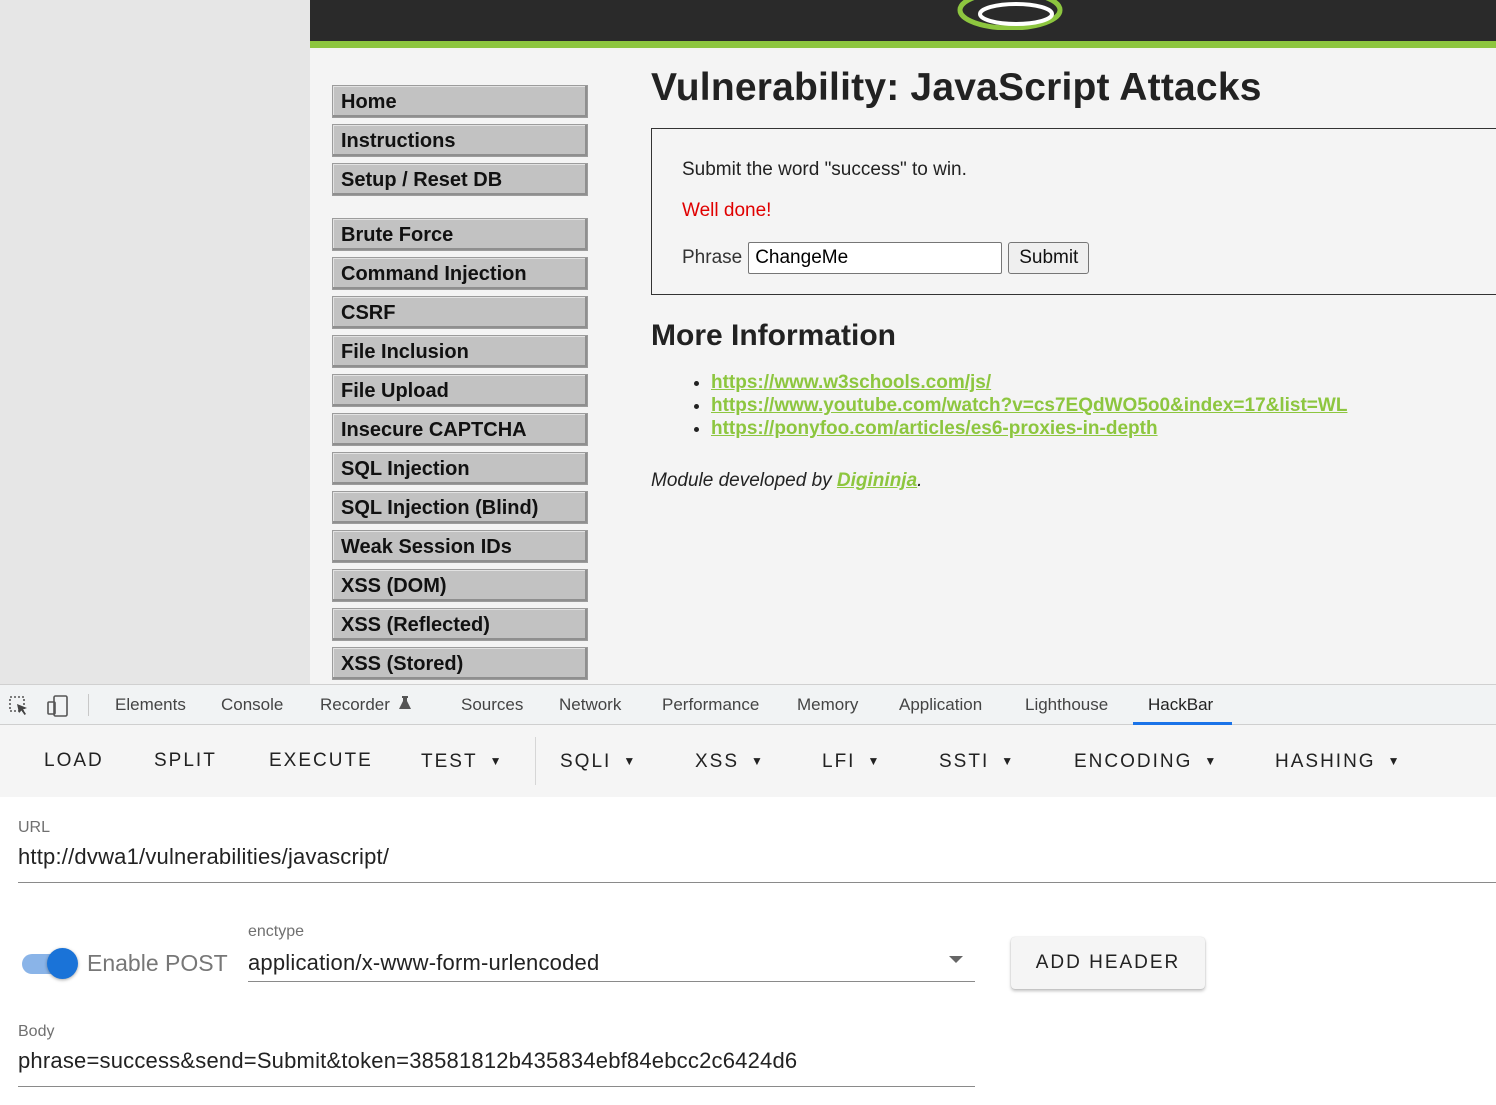  I want to click on tab-network: Network, so click(590, 705).